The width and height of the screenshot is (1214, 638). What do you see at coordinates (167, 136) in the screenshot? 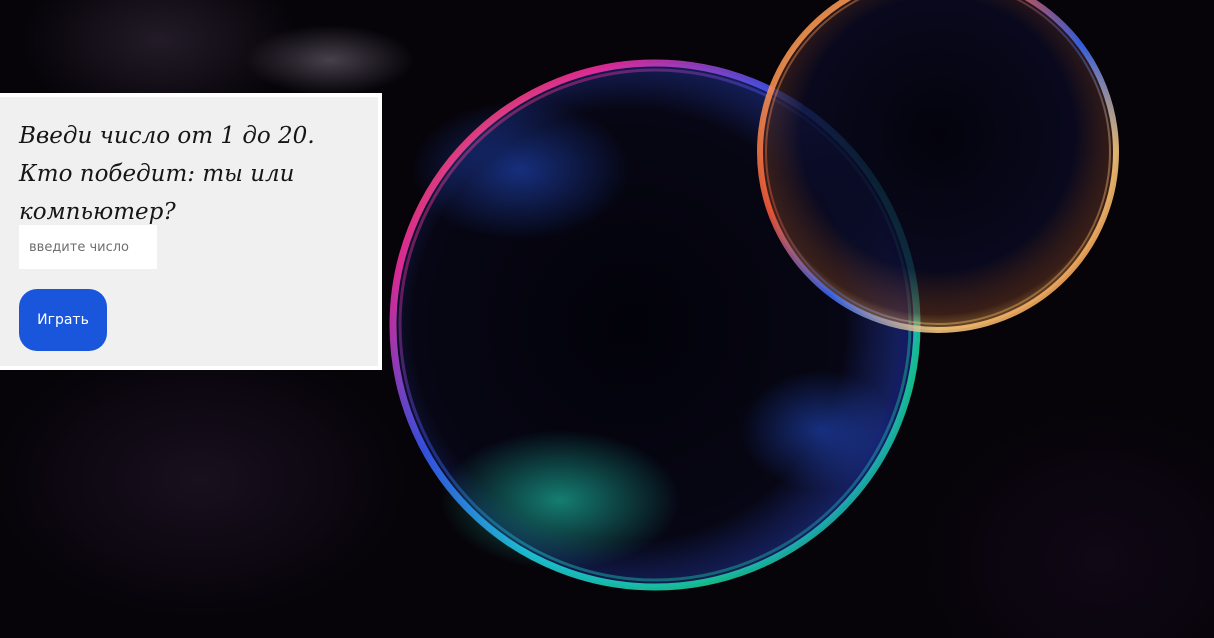
I see `prompt-line-range: Введи число от 1 до 20.` at bounding box center [167, 136].